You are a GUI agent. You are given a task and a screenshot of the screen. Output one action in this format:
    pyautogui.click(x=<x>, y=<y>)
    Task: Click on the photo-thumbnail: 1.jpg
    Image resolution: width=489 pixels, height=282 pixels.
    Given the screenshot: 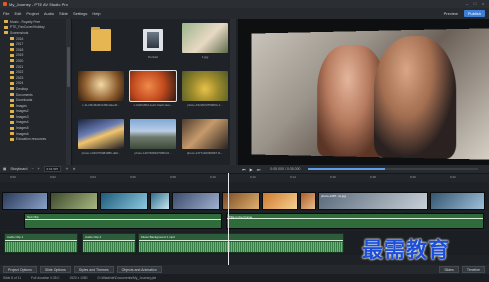 What is the action you would take?
    pyautogui.click(x=205, y=42)
    